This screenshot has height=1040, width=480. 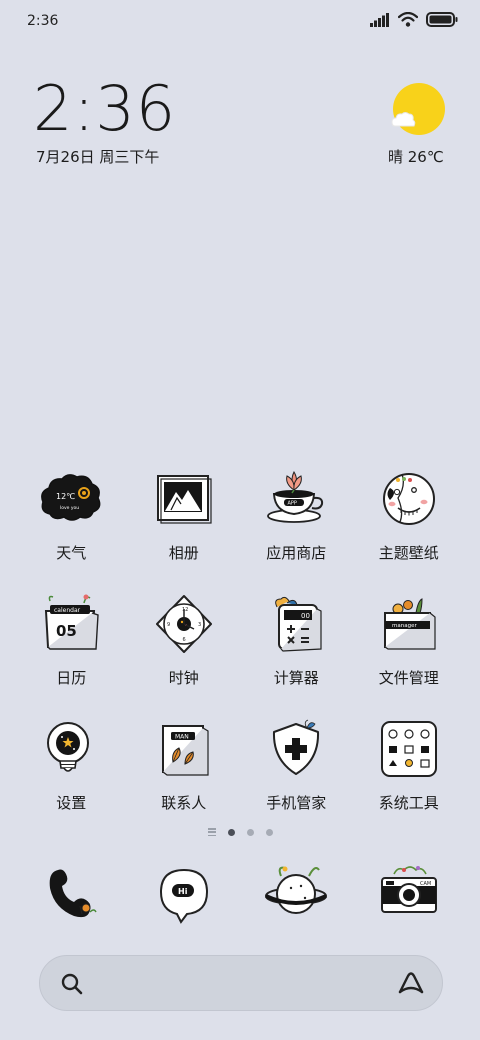 I want to click on contact-book-icon: MAN, so click(x=185, y=750).